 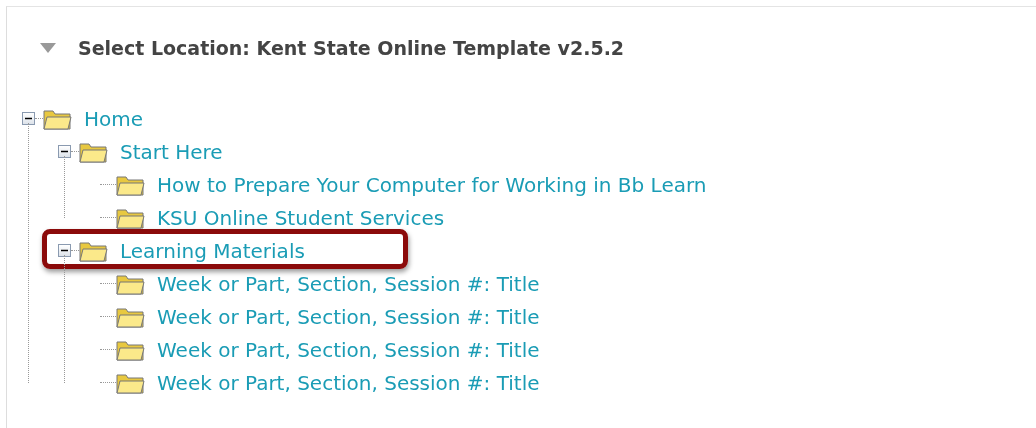 I want to click on panel-title: Select Location: Kent State Online Template v2.5.2, so click(x=351, y=48).